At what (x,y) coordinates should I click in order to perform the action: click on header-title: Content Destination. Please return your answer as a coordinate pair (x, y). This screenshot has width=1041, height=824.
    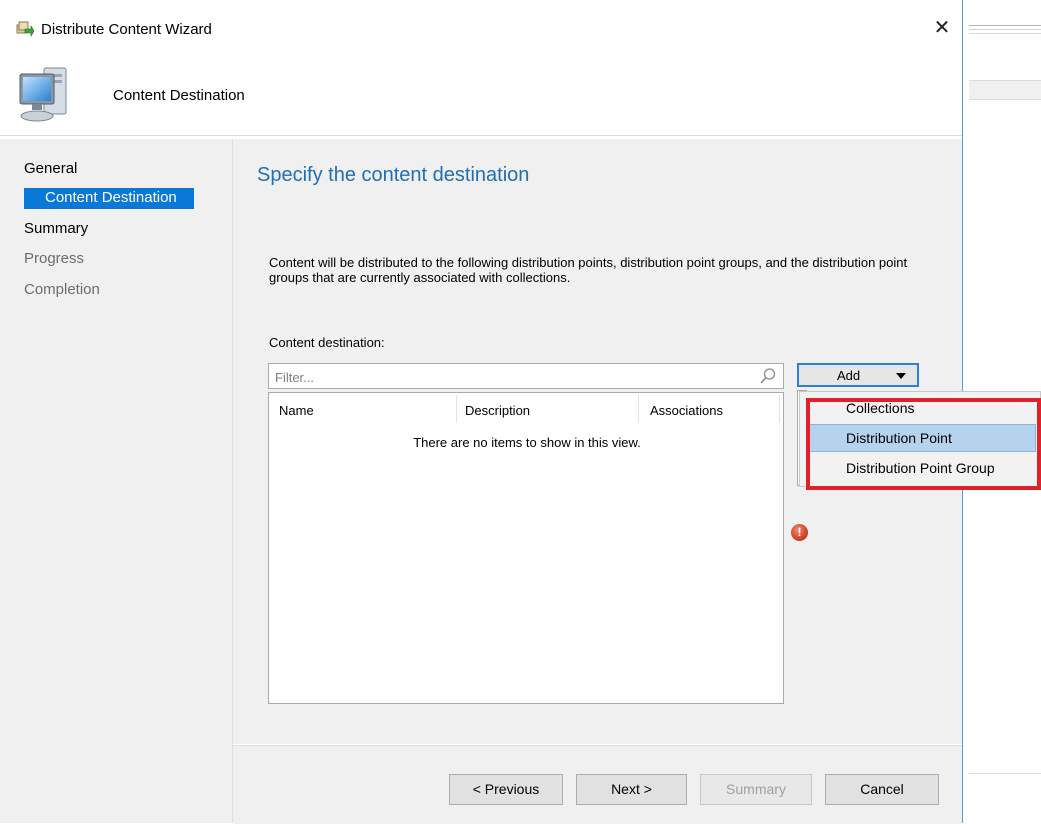
    Looking at the image, I should click on (179, 95).